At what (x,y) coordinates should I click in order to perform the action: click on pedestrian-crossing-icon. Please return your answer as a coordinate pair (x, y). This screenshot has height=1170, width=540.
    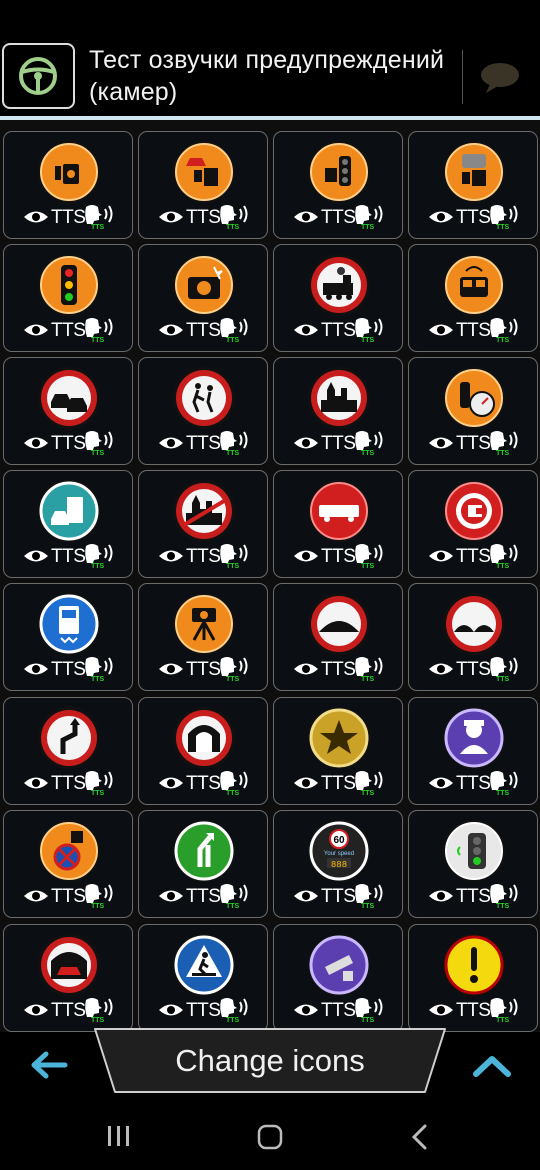
    Looking at the image, I should click on (204, 965).